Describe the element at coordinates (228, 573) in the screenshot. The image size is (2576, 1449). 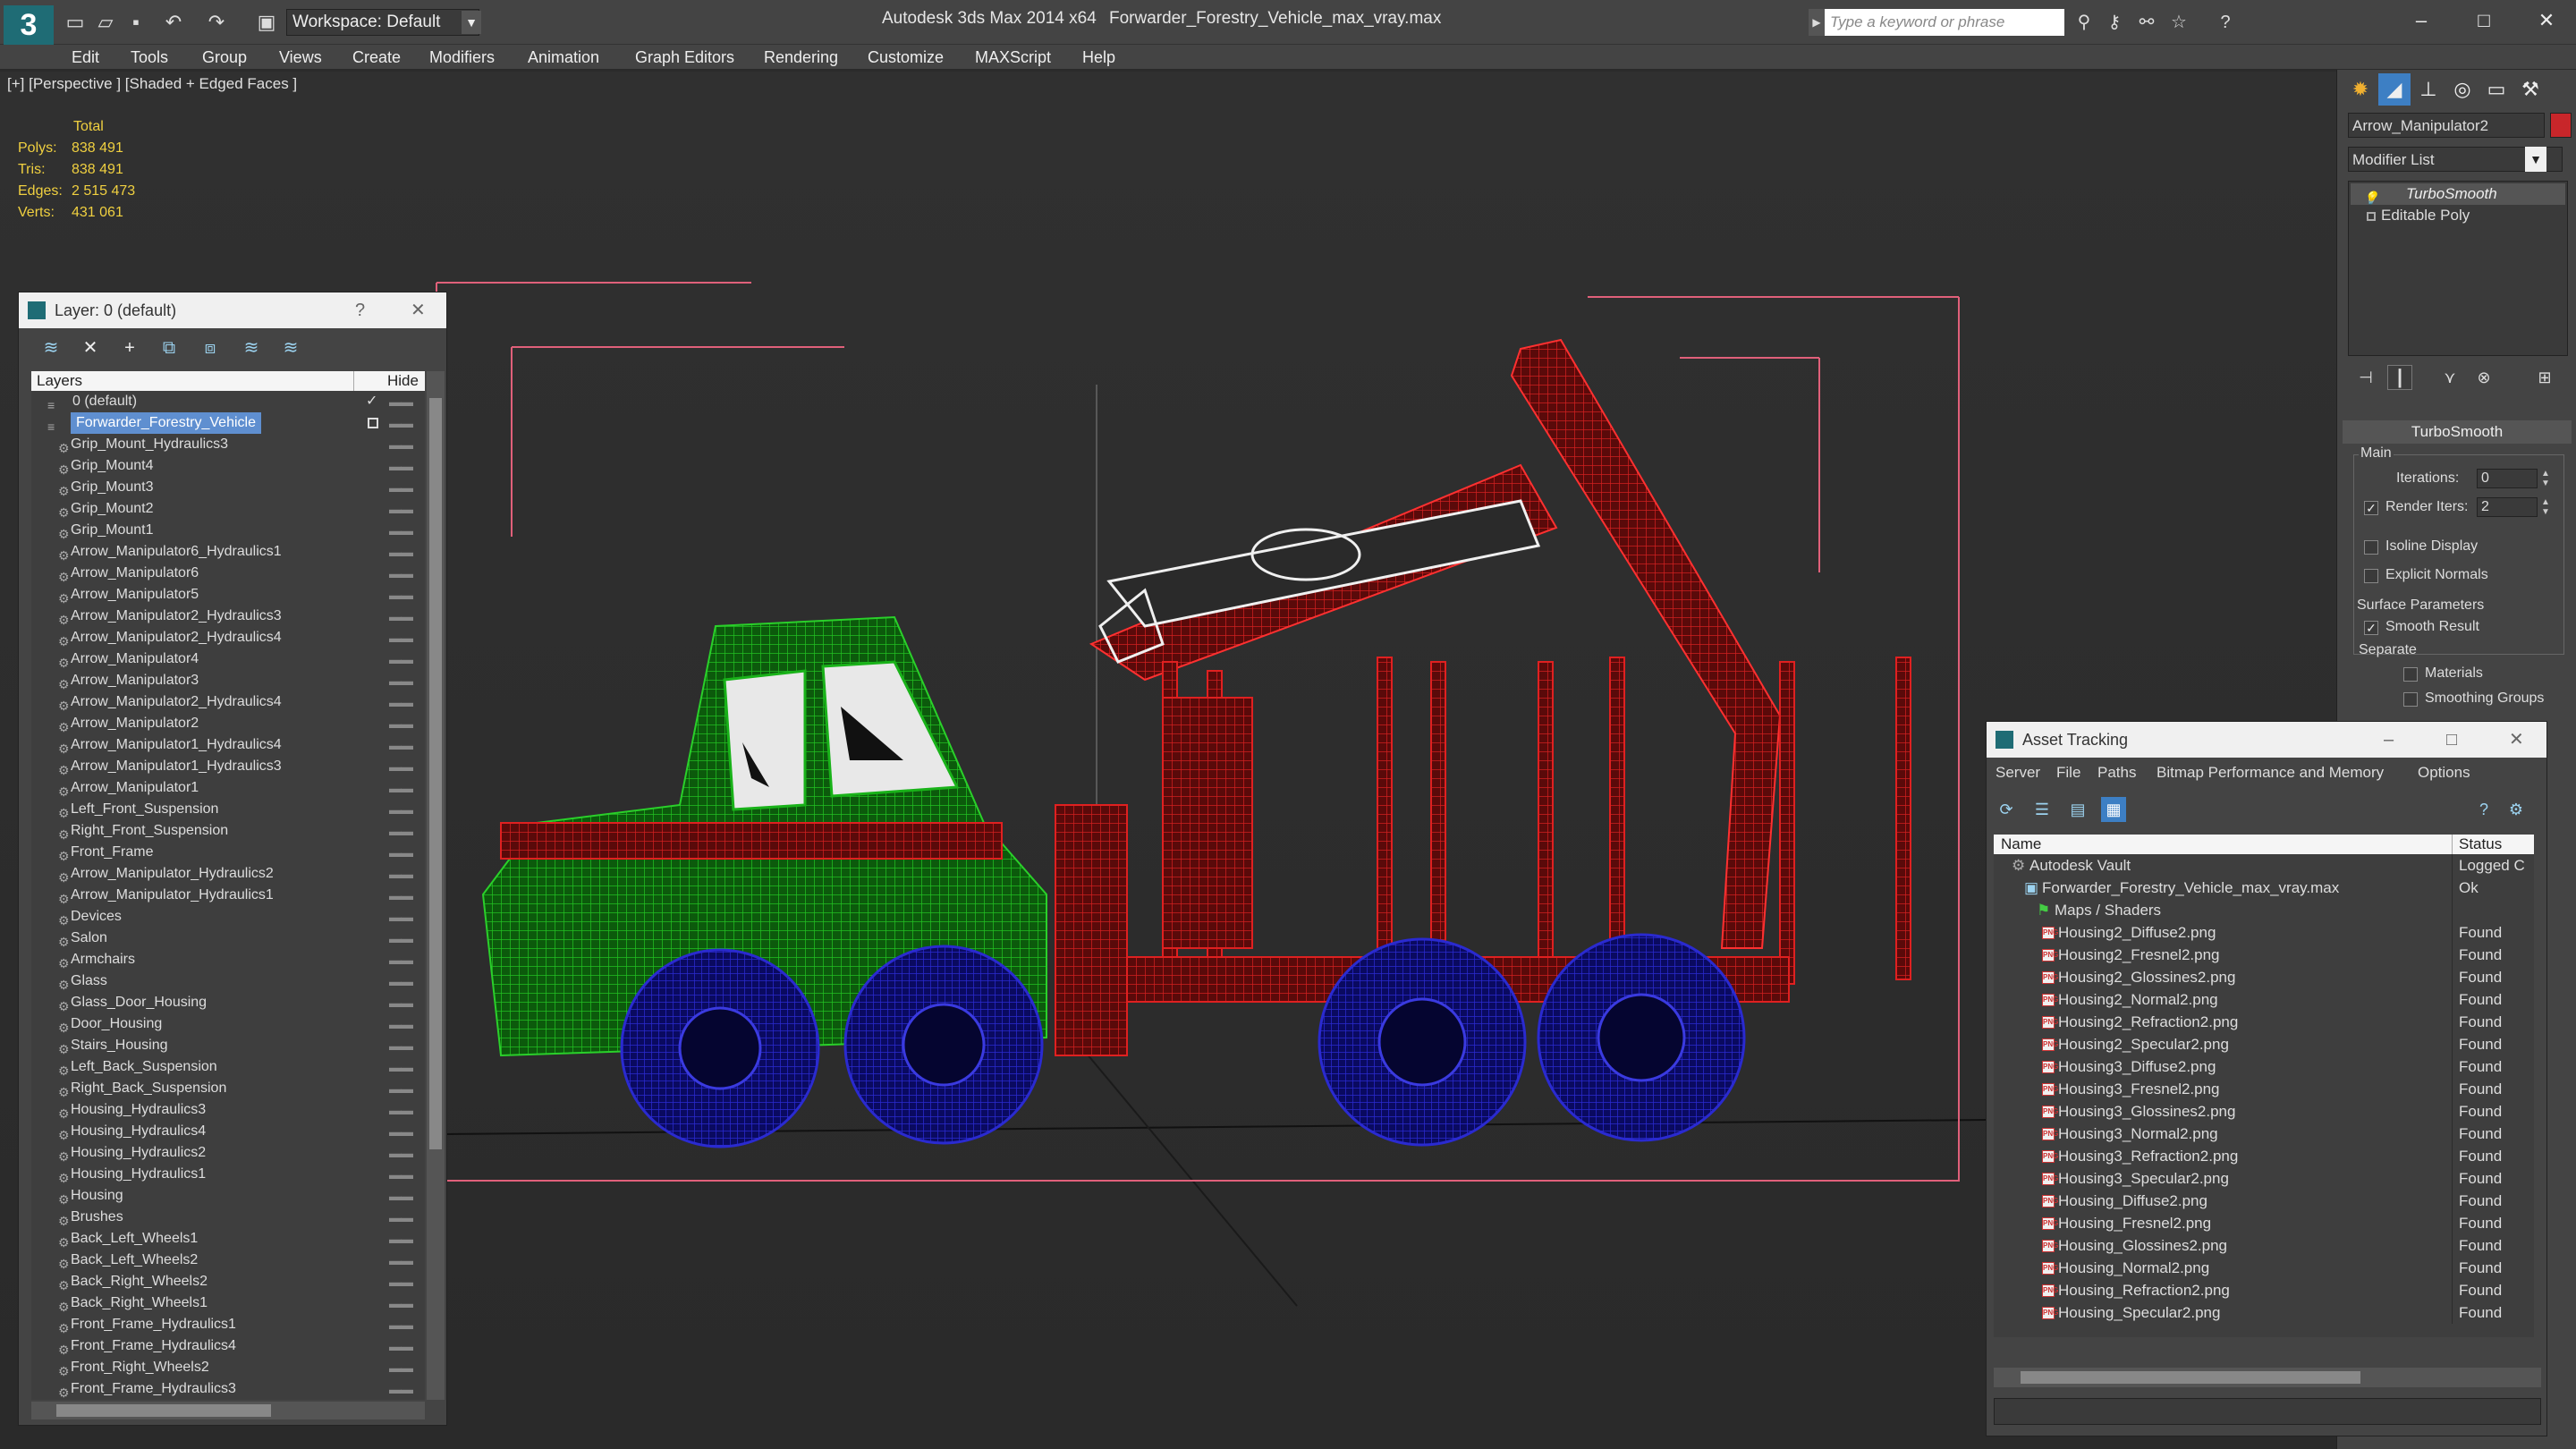
I see `layer-row: ⚙ Arrow_Manipulator6 ▬▬` at that location.